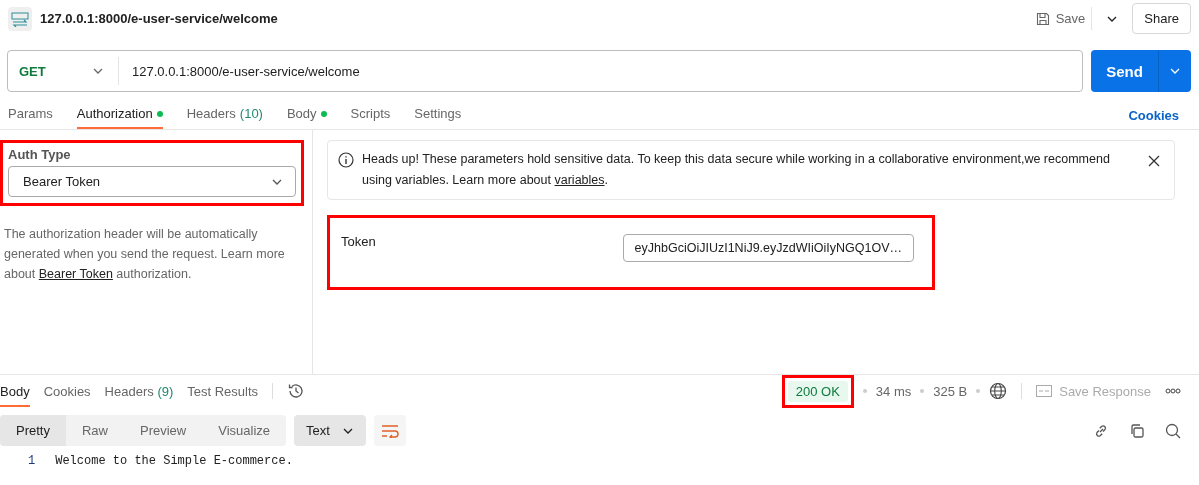 Image resolution: width=1199 pixels, height=485 pixels. I want to click on save-icon, so click(1042, 18).